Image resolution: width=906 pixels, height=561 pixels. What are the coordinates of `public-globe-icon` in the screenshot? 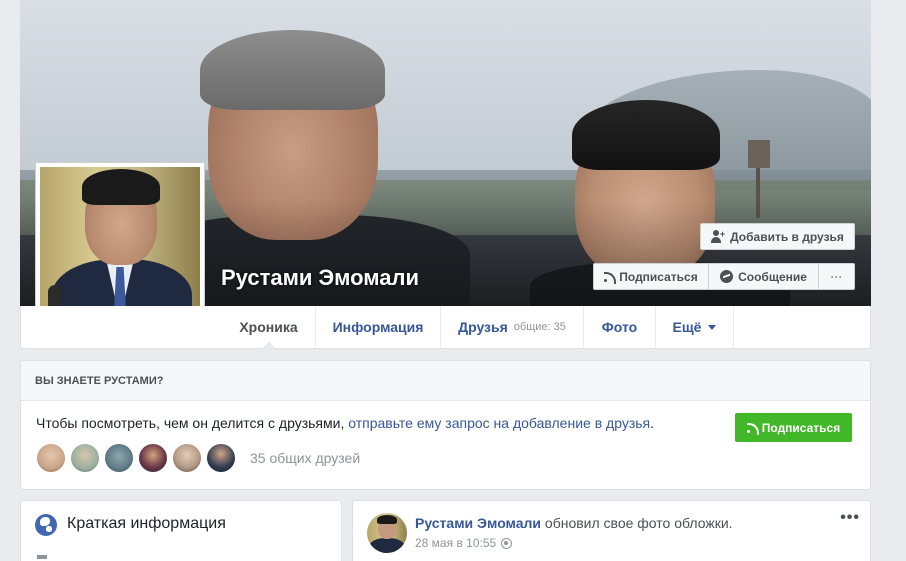 It's located at (507, 543).